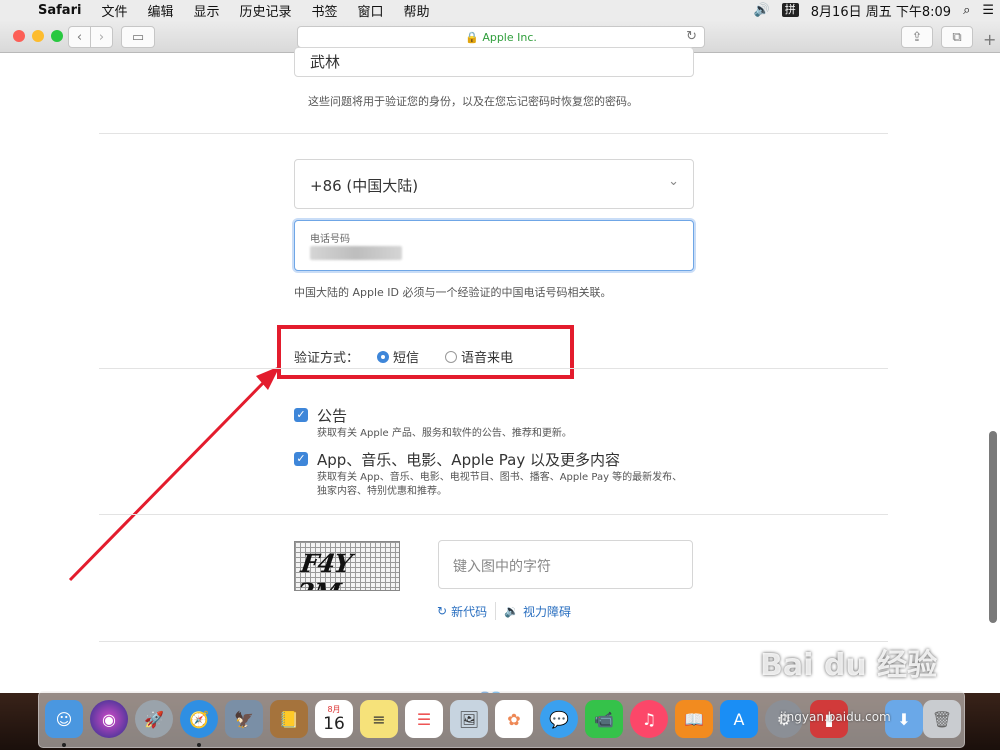 The width and height of the screenshot is (1000, 750). Describe the element at coordinates (739, 719) in the screenshot. I see `app-store-icon: A` at that location.